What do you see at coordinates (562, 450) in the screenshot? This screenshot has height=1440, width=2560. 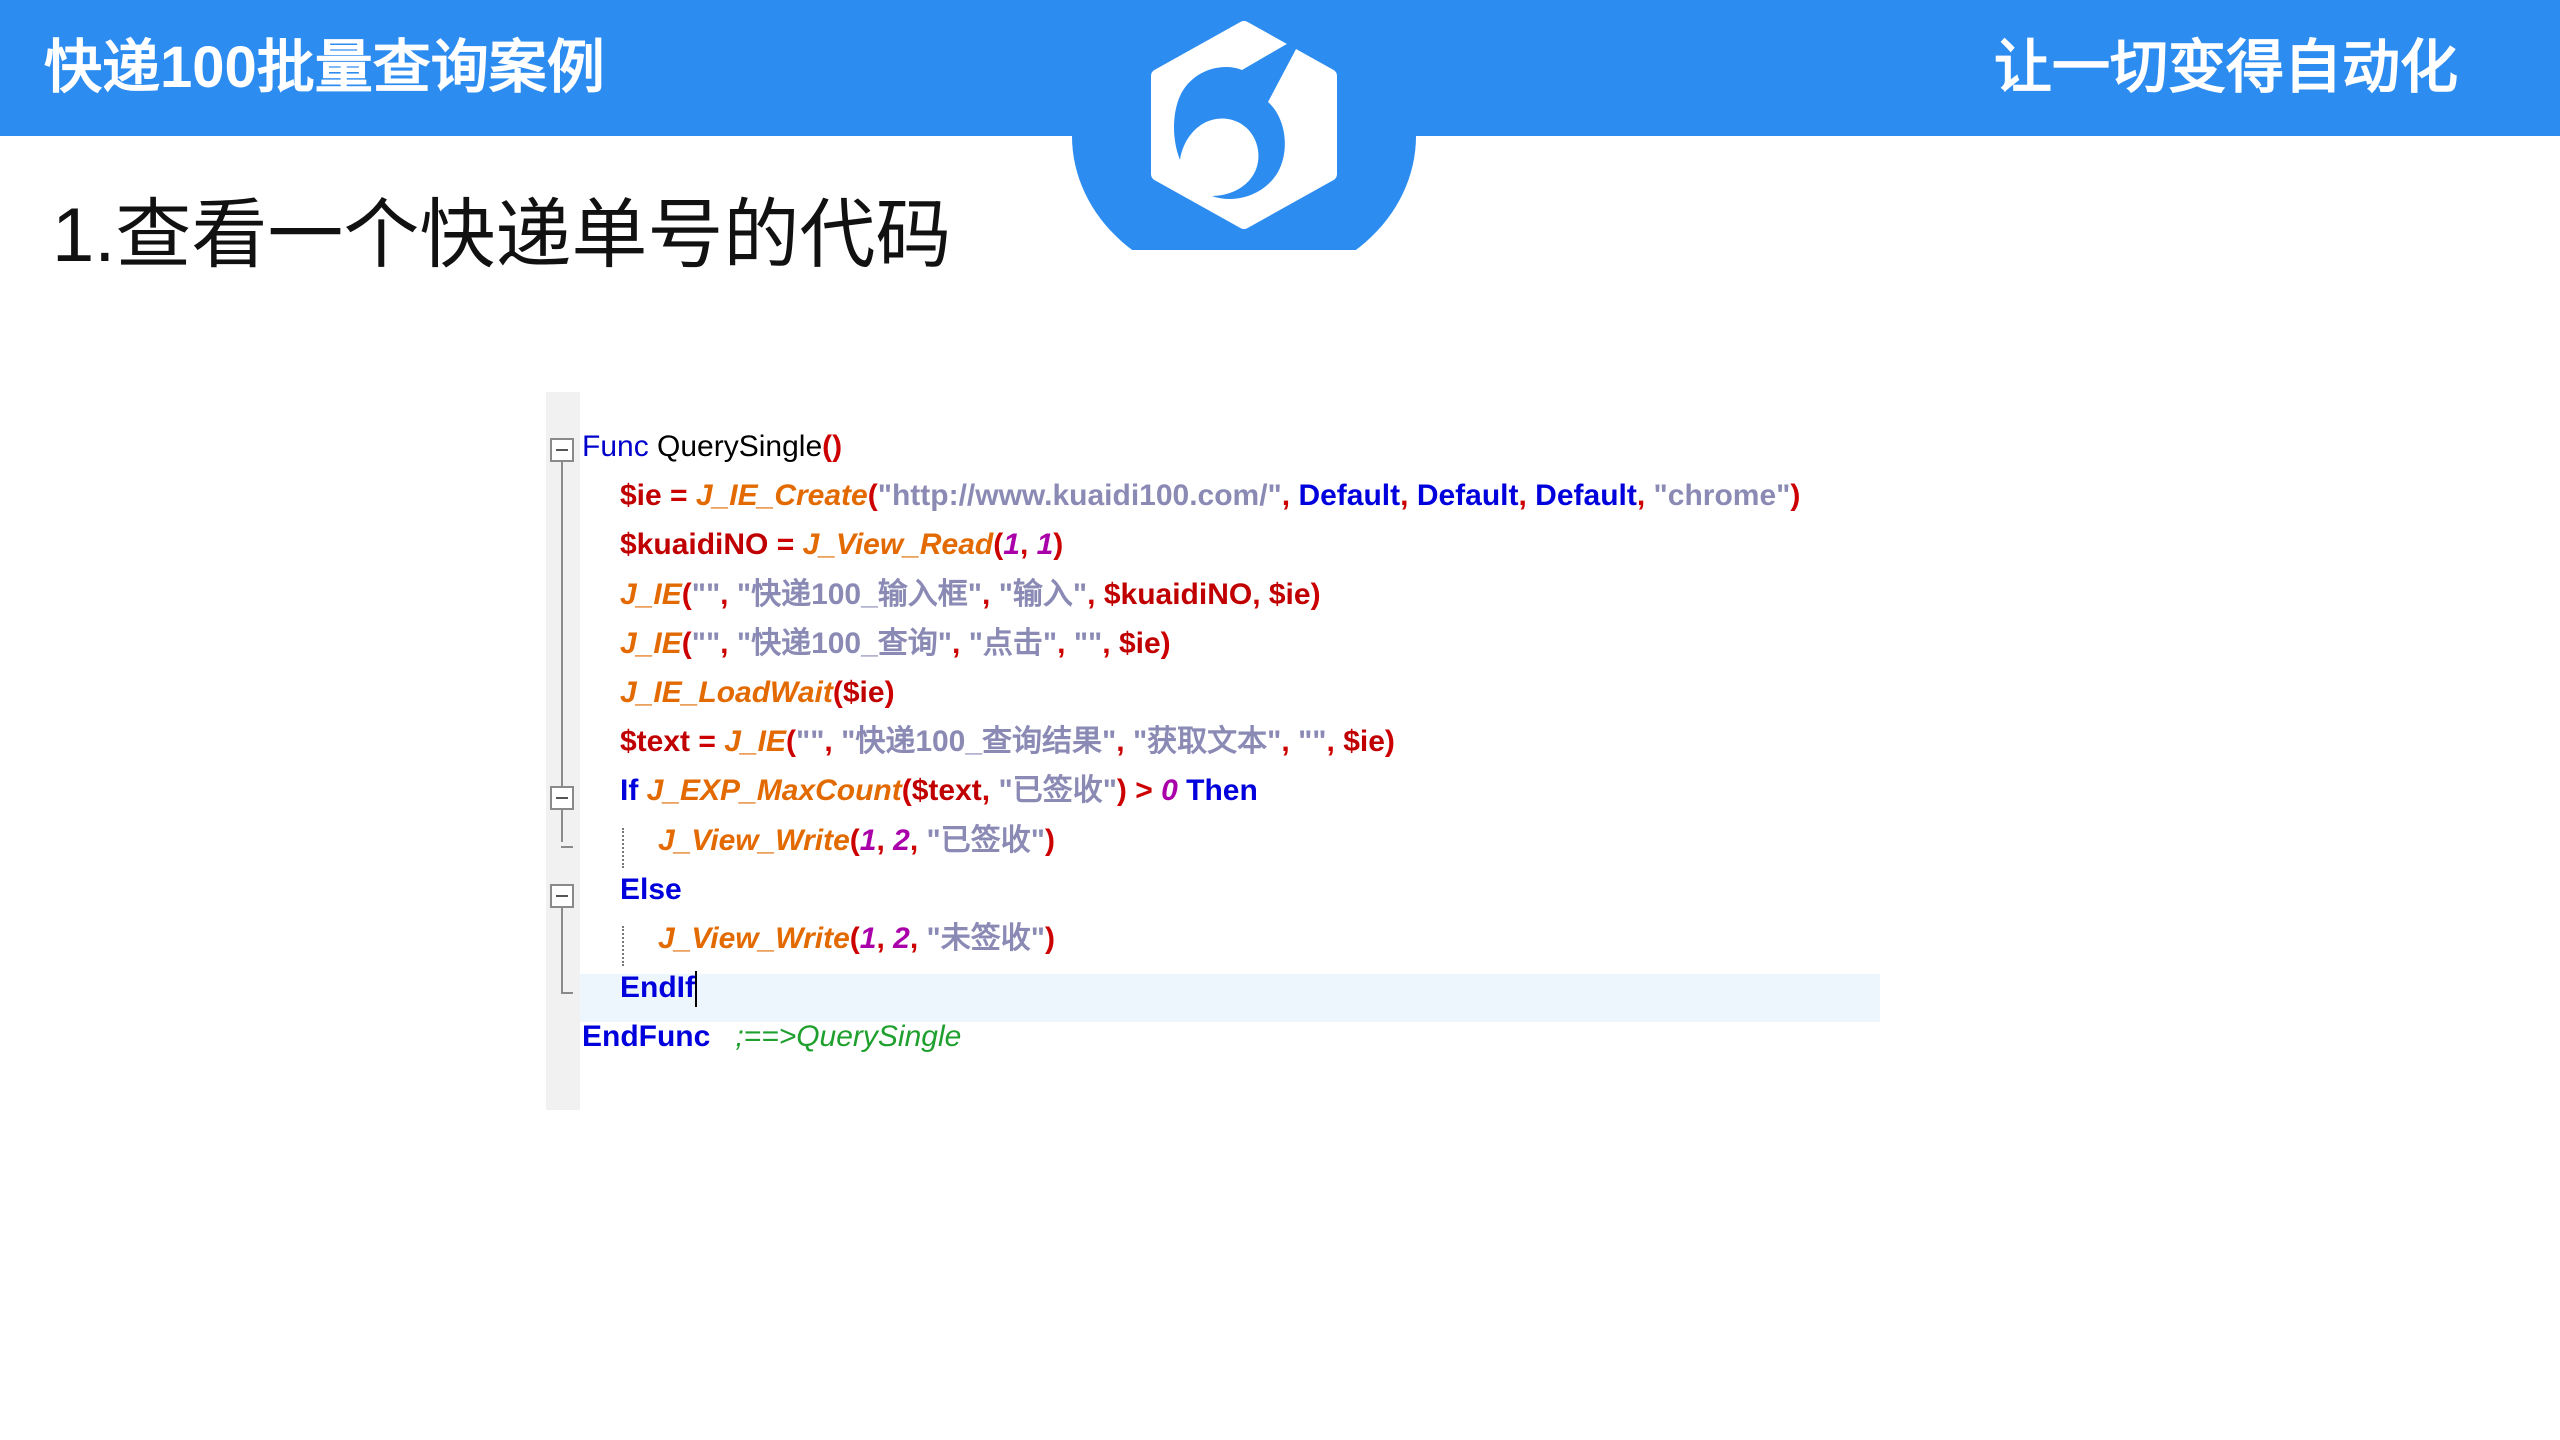 I see `fold-func-icon` at bounding box center [562, 450].